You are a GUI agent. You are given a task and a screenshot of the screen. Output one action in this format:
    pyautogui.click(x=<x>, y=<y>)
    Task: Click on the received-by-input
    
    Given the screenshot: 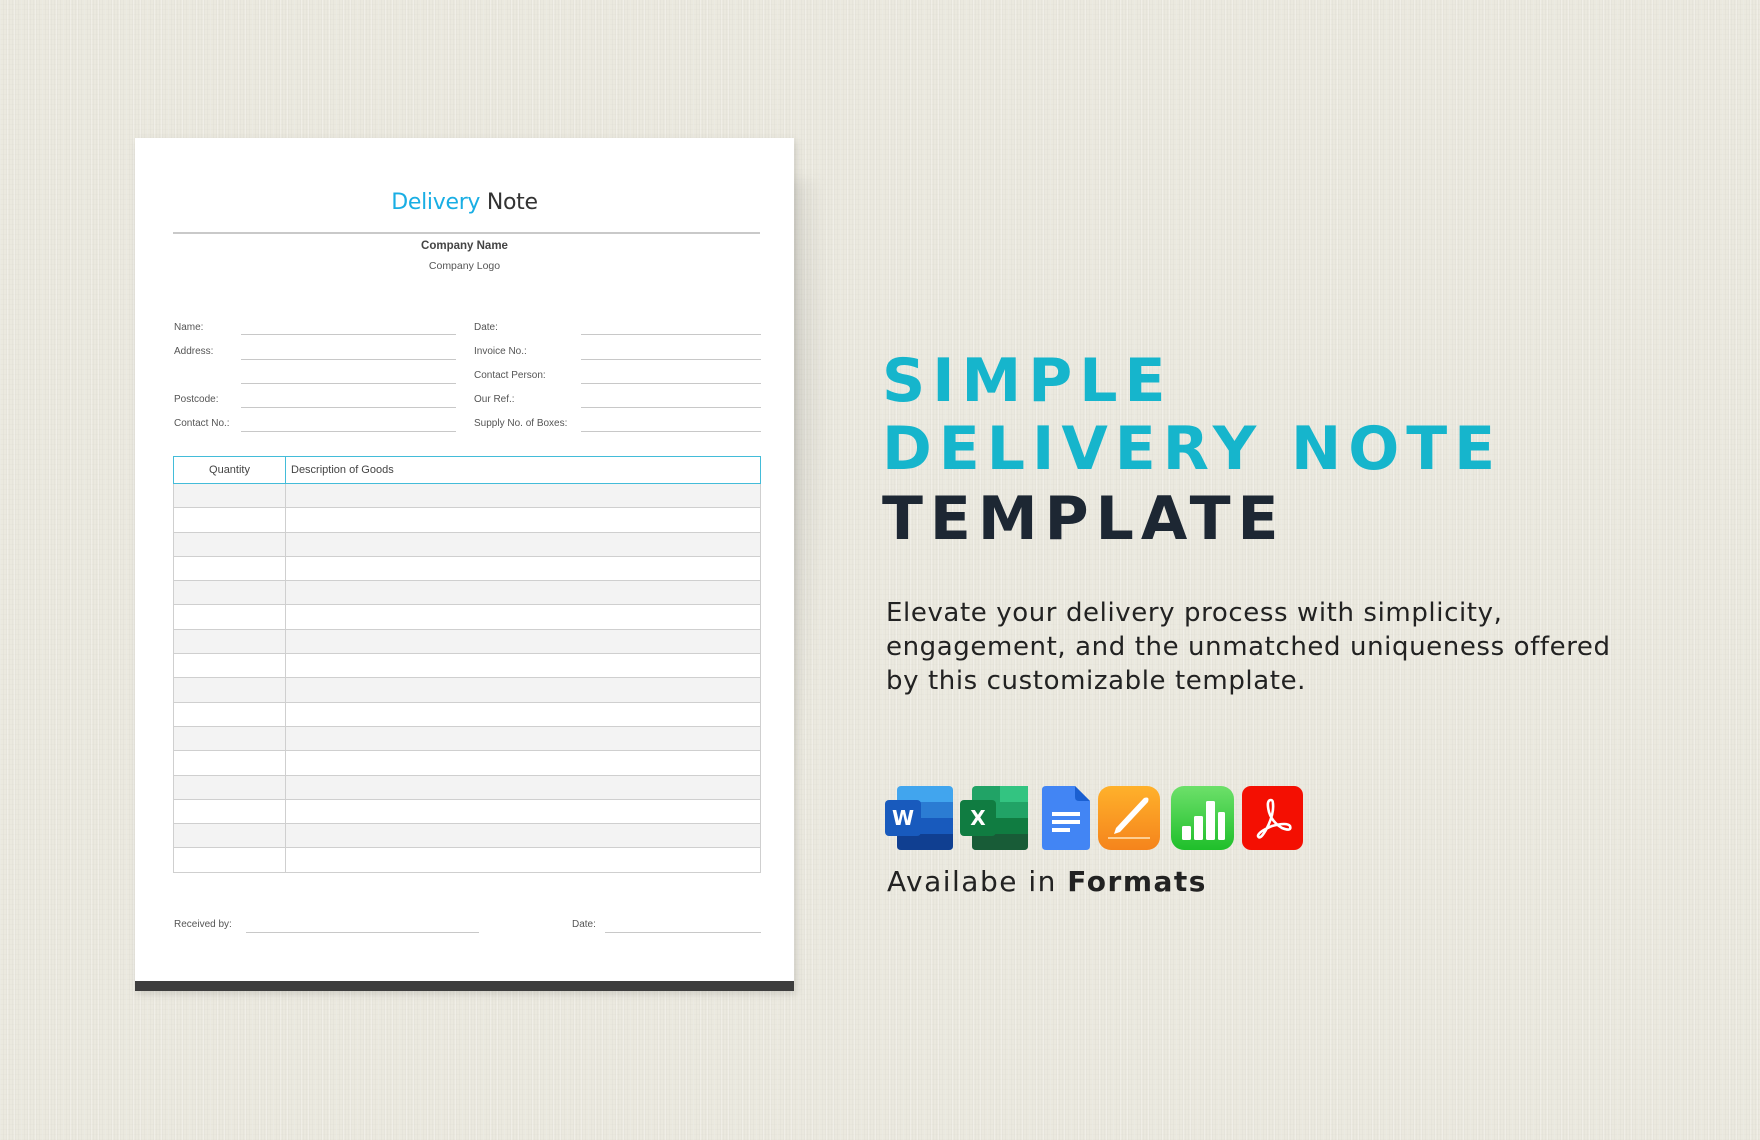 What is the action you would take?
    pyautogui.click(x=362, y=932)
    